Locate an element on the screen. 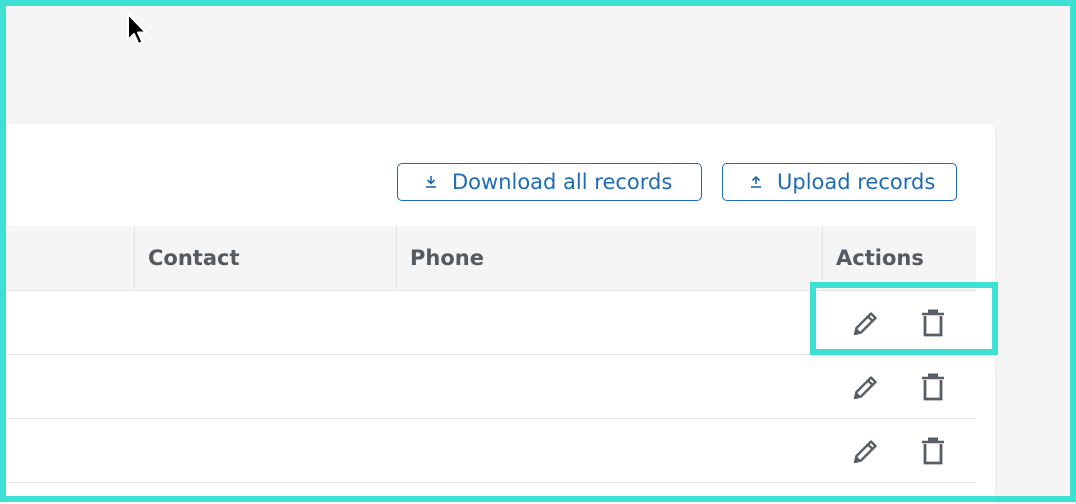 The image size is (1076, 504). upload-icon is located at coordinates (756, 181).